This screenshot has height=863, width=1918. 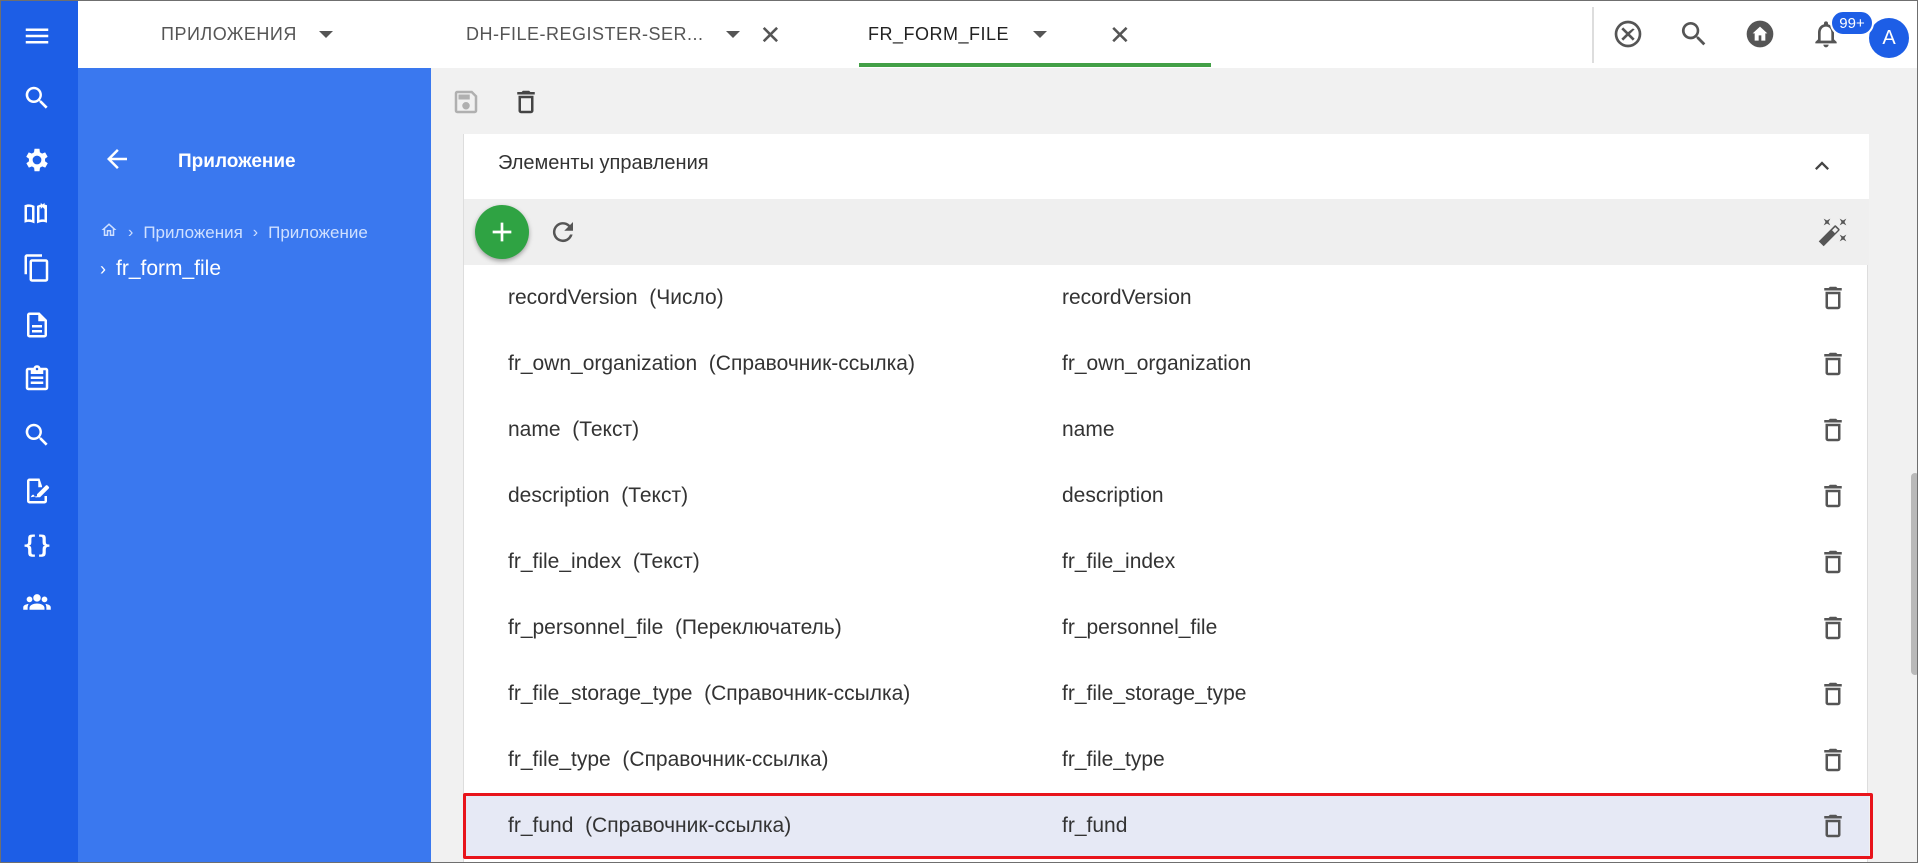 What do you see at coordinates (1113, 495) in the screenshot?
I see `row-code: description` at bounding box center [1113, 495].